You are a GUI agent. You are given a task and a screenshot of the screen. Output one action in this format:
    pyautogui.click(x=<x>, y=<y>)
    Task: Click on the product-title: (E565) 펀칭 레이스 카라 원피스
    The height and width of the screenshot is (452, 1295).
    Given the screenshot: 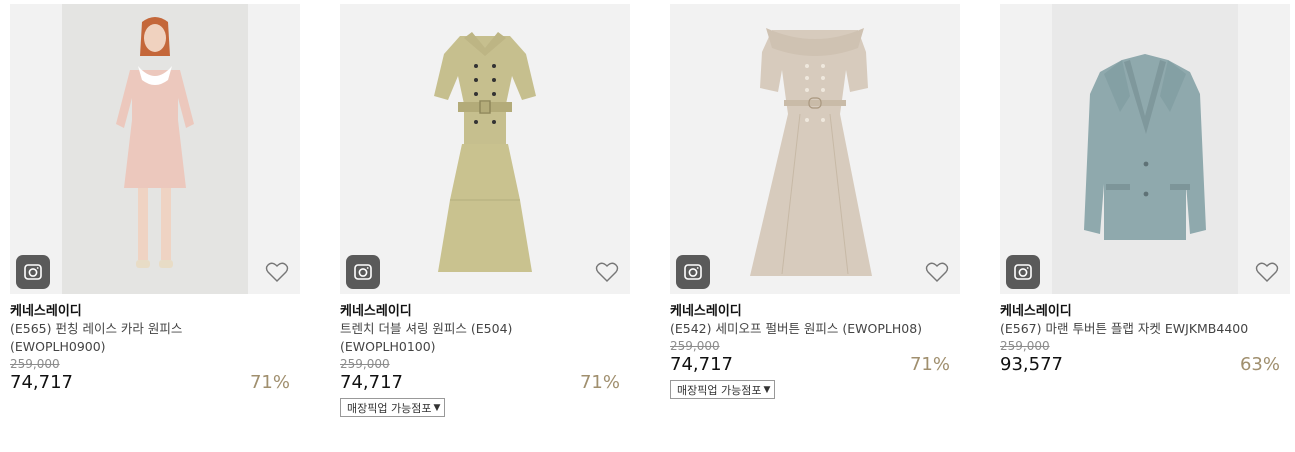 What is the action you would take?
    pyautogui.click(x=155, y=329)
    